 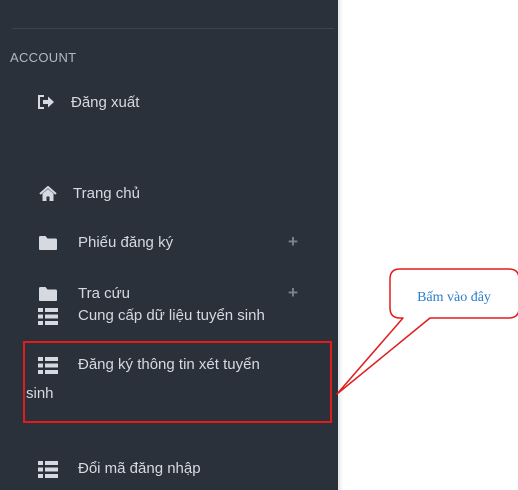 I want to click on callout-bubble, so click(x=427, y=331).